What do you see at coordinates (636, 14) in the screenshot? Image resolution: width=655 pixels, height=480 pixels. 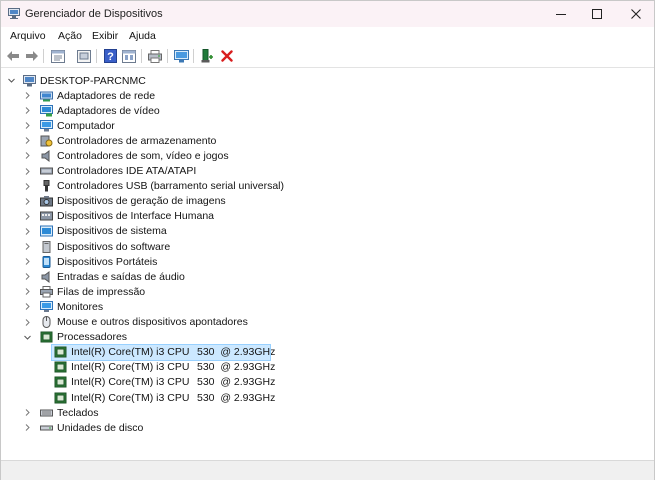 I see `close-button` at bounding box center [636, 14].